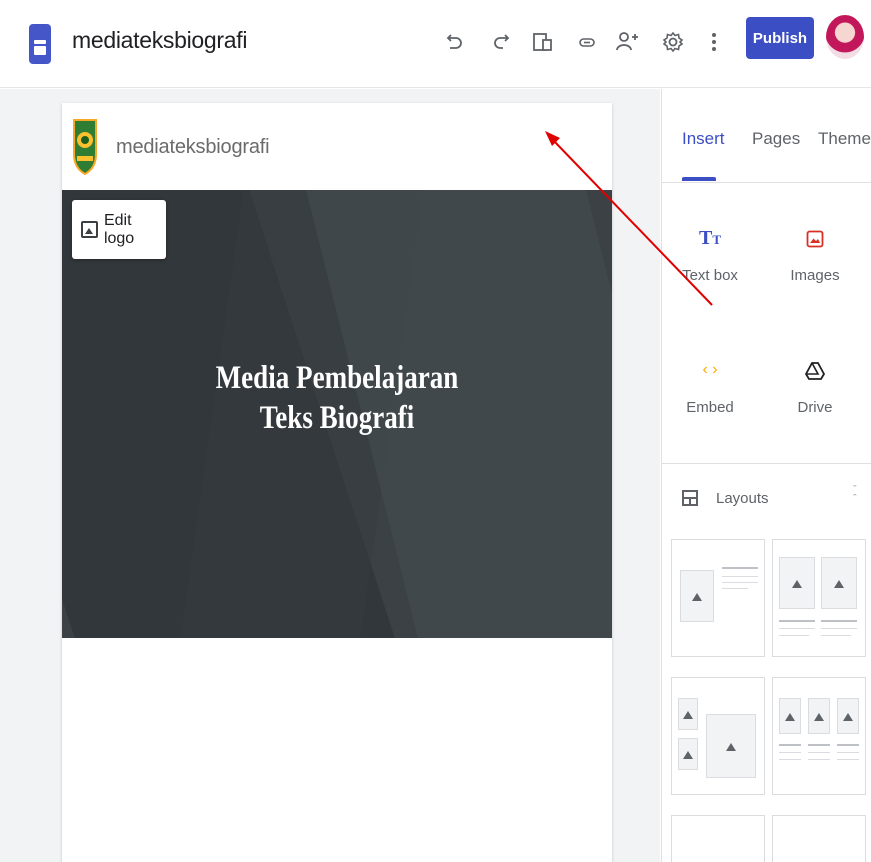 The width and height of the screenshot is (871, 862). What do you see at coordinates (501, 42) in the screenshot?
I see `redo-icon` at bounding box center [501, 42].